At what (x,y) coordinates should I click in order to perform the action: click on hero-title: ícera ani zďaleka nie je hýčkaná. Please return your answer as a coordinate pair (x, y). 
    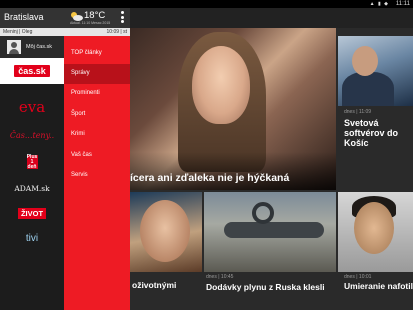
    Looking at the image, I should click on (210, 178).